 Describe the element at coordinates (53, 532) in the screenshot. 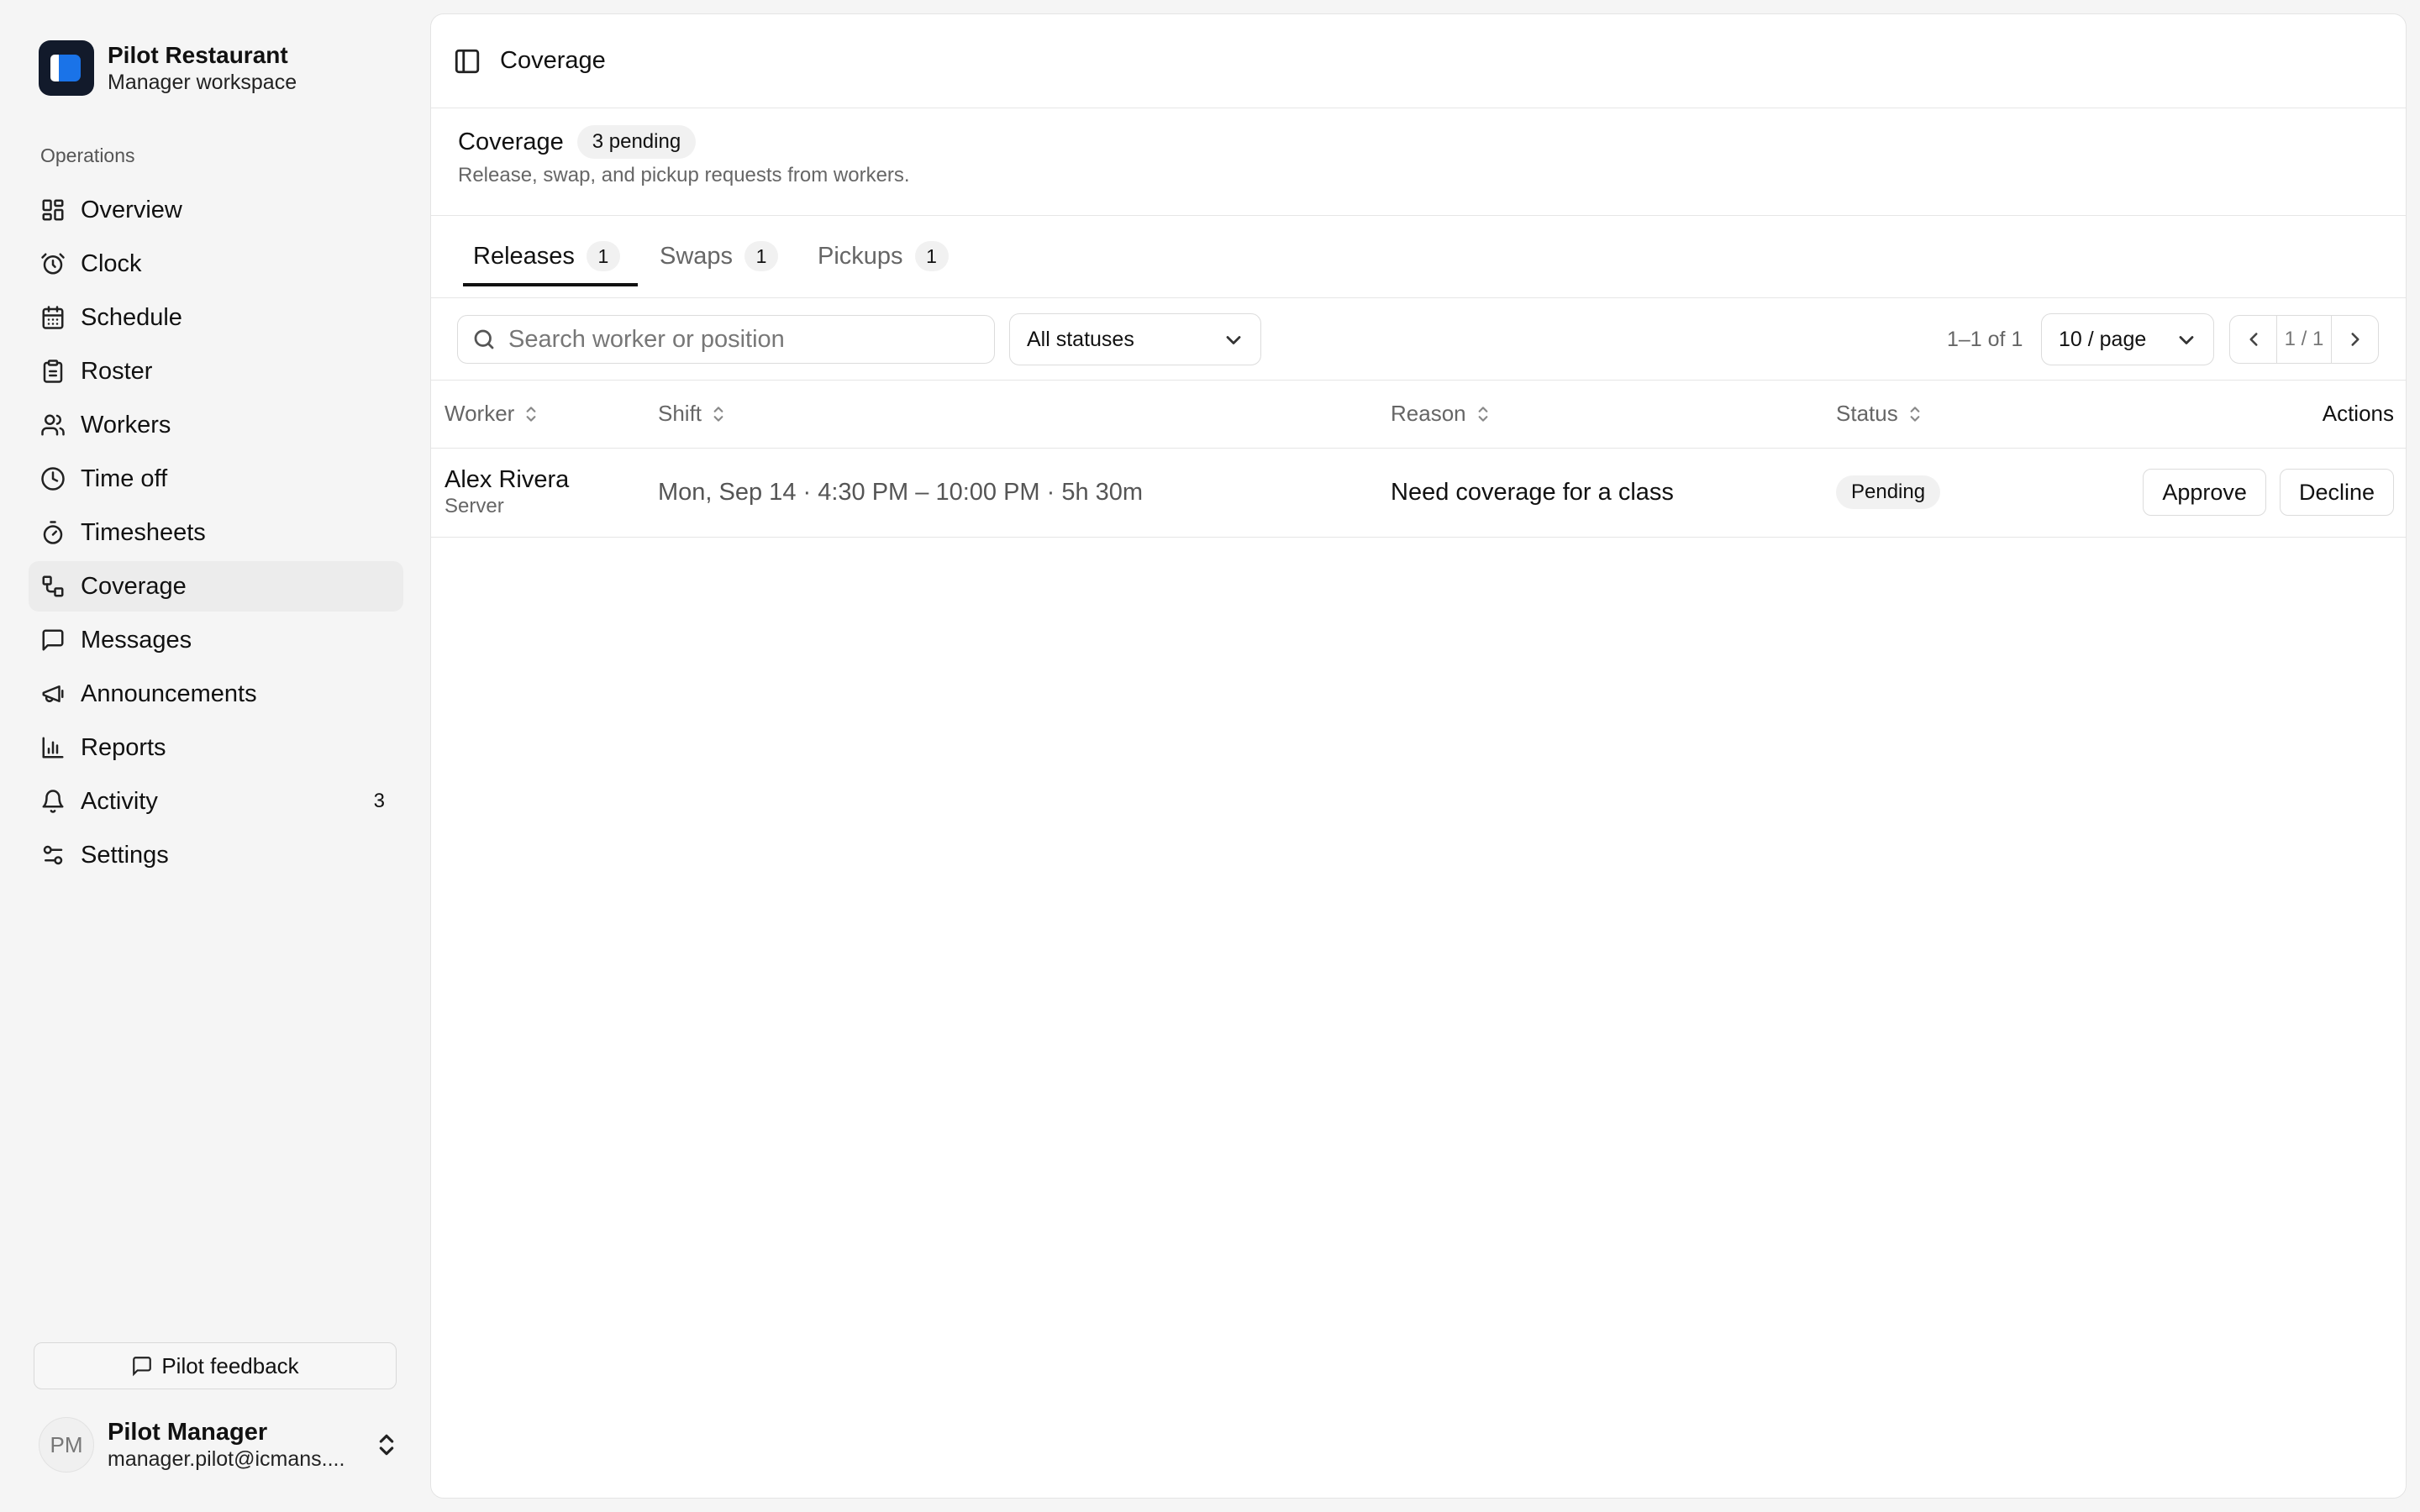

I see `timer-icon` at that location.